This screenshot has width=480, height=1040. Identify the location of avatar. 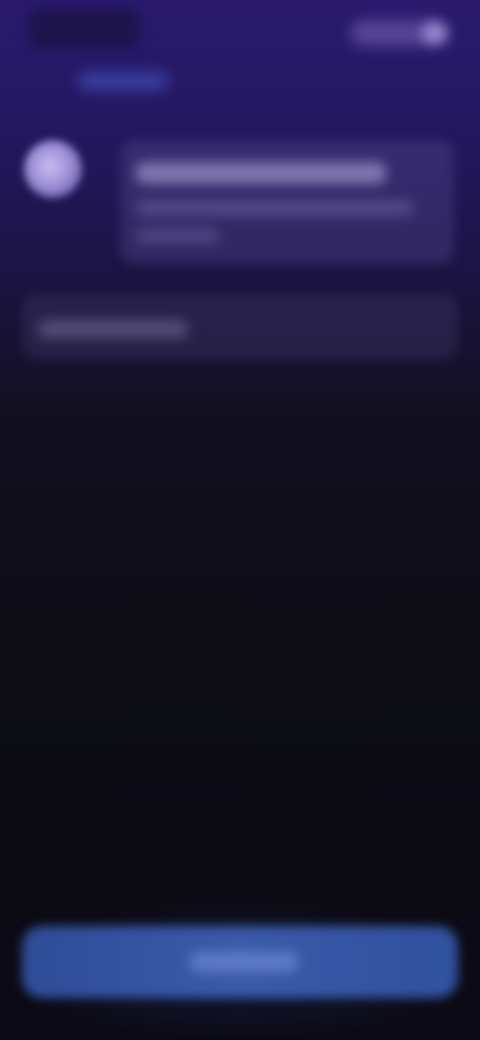
(53, 169).